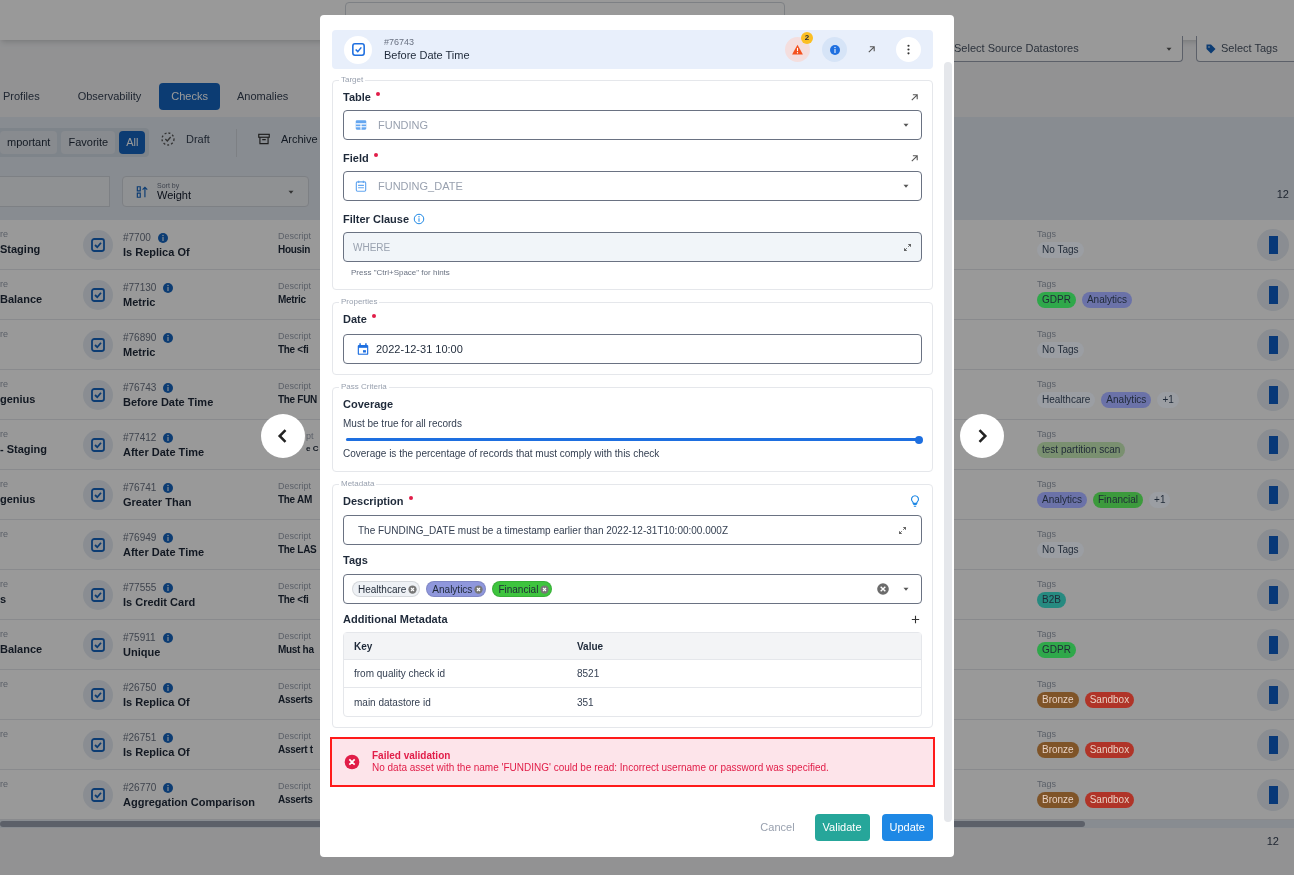 The height and width of the screenshot is (875, 1294). What do you see at coordinates (287, 139) in the screenshot?
I see `archived-button: Archive` at bounding box center [287, 139].